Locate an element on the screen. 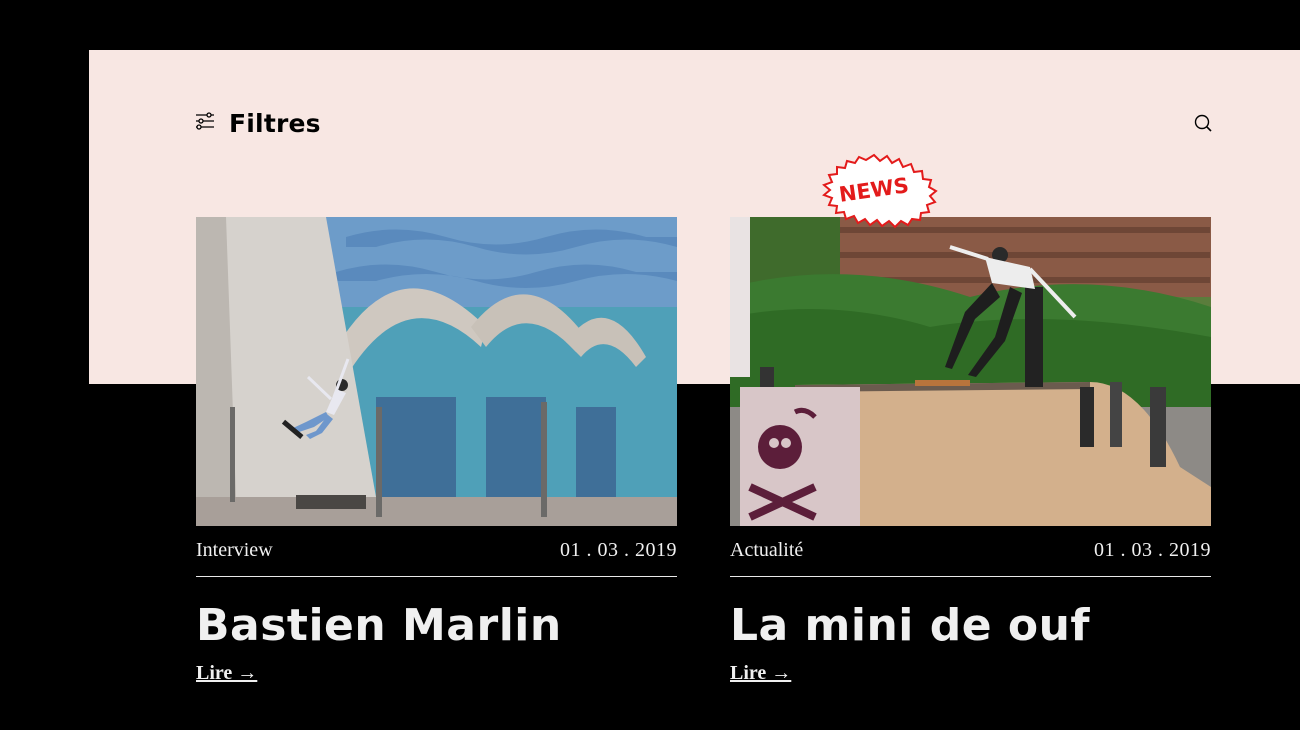  search-button is located at coordinates (1203, 123).